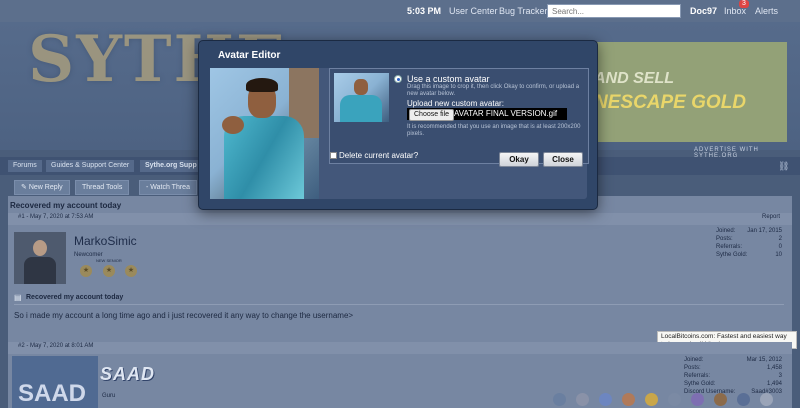 This screenshot has height=408, width=800. I want to click on breadcrumb-sythe-support: Sythe.org Supp, so click(171, 166).